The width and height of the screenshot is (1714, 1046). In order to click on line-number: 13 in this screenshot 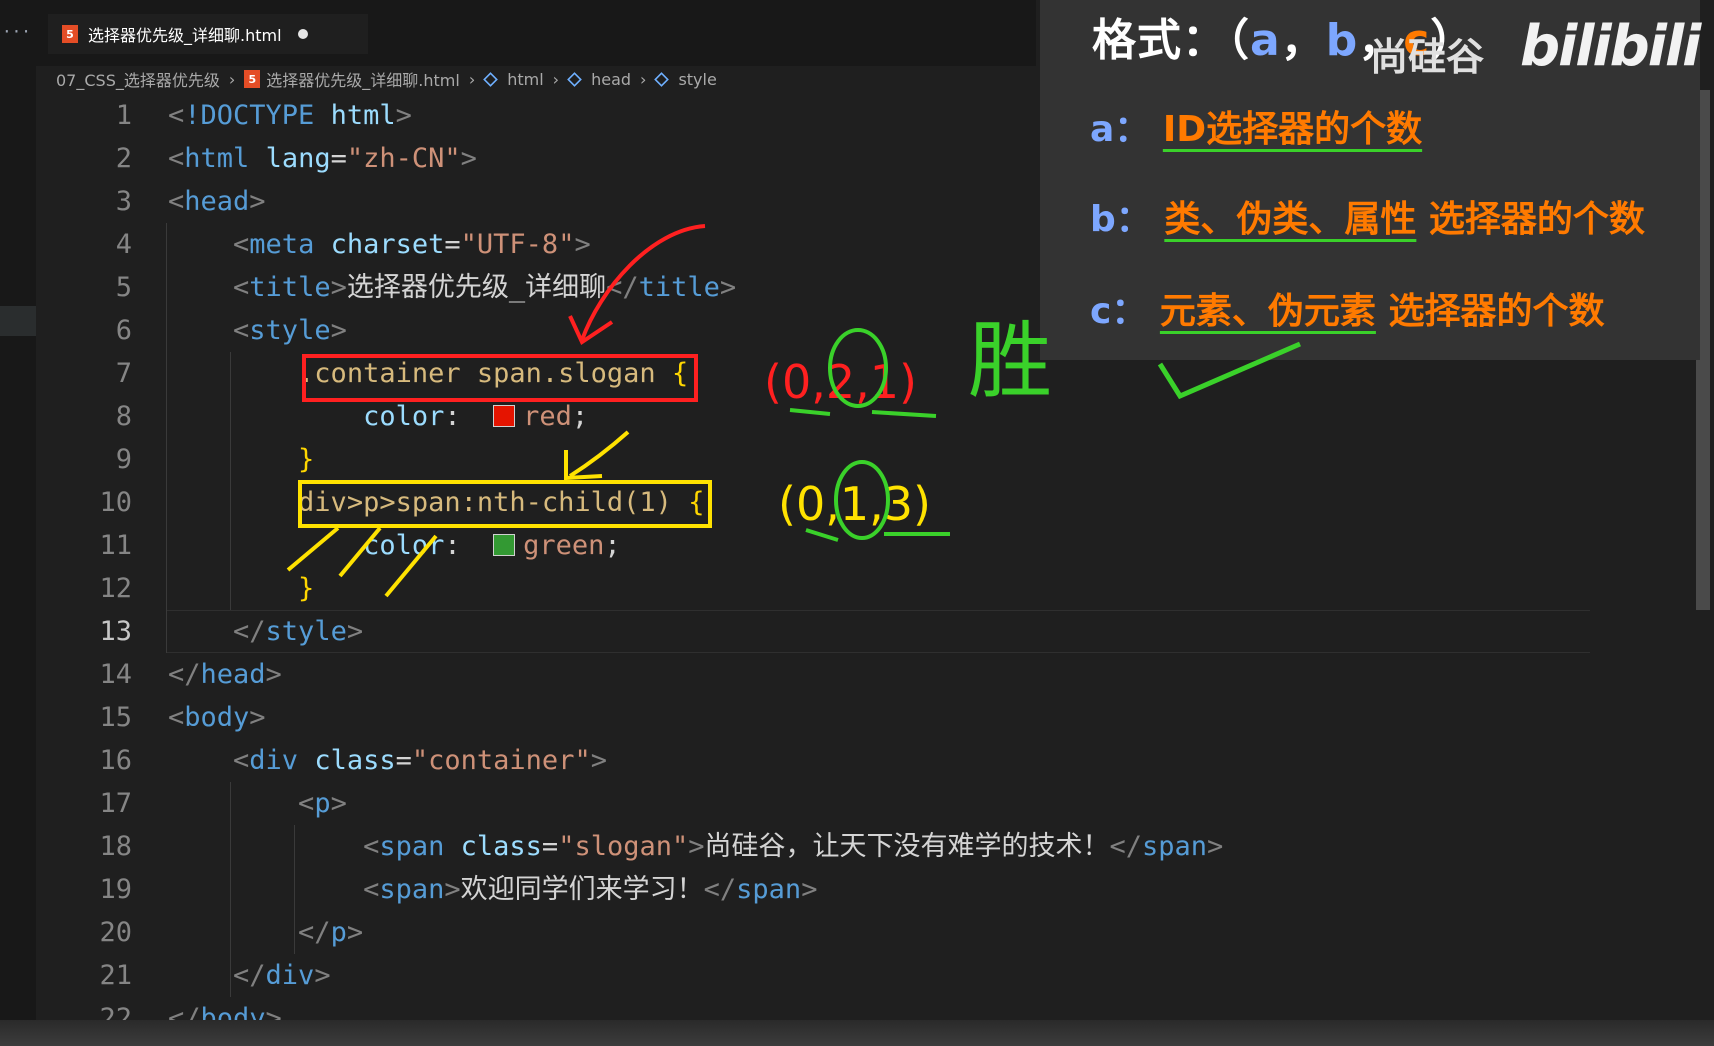, I will do `click(115, 631)`.